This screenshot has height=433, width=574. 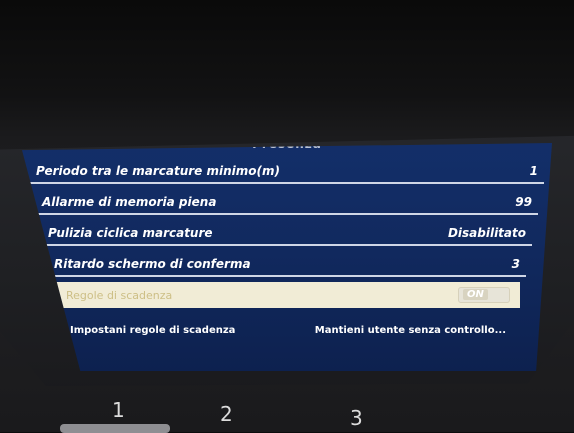 What do you see at coordinates (158, 171) in the screenshot?
I see `setting-label: Periodo tra le marcature minimo(m)` at bounding box center [158, 171].